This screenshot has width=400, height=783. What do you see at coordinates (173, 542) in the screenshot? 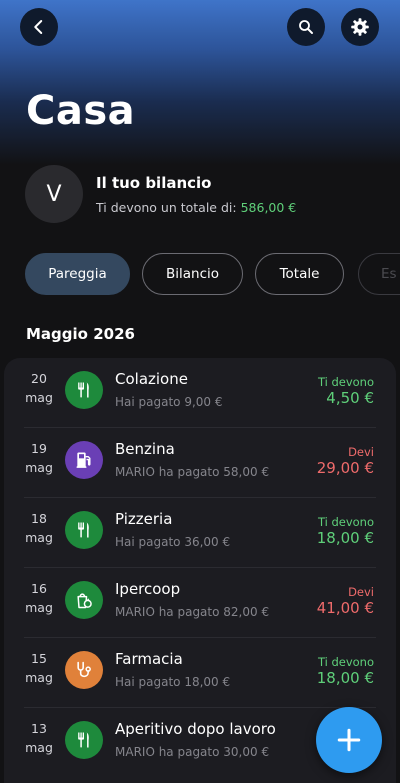
I see `expense-paid-text: Hai pagato 36,00 €` at bounding box center [173, 542].